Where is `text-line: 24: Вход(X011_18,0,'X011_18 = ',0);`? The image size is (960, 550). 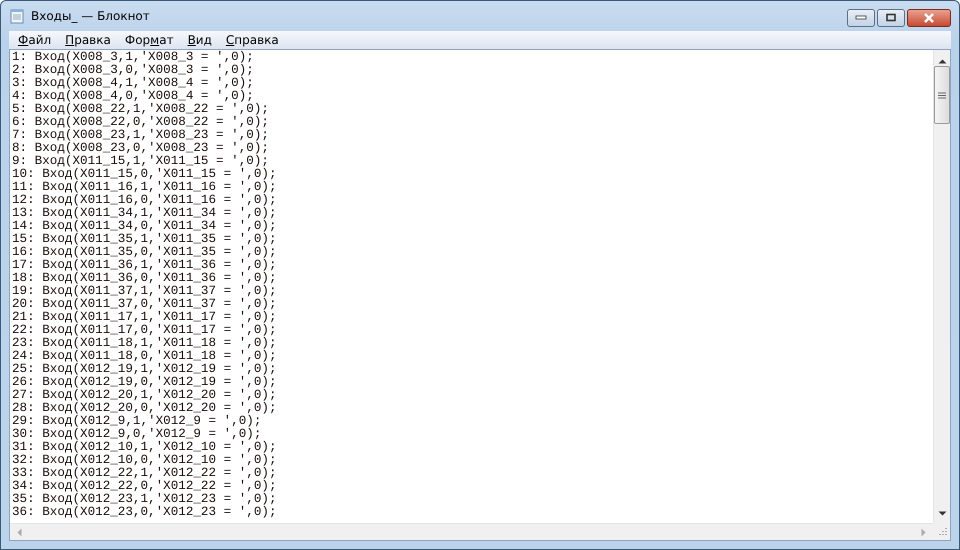 text-line: 24: Вход(X011_18,0,'X011_18 = ',0); is located at coordinates (145, 356).